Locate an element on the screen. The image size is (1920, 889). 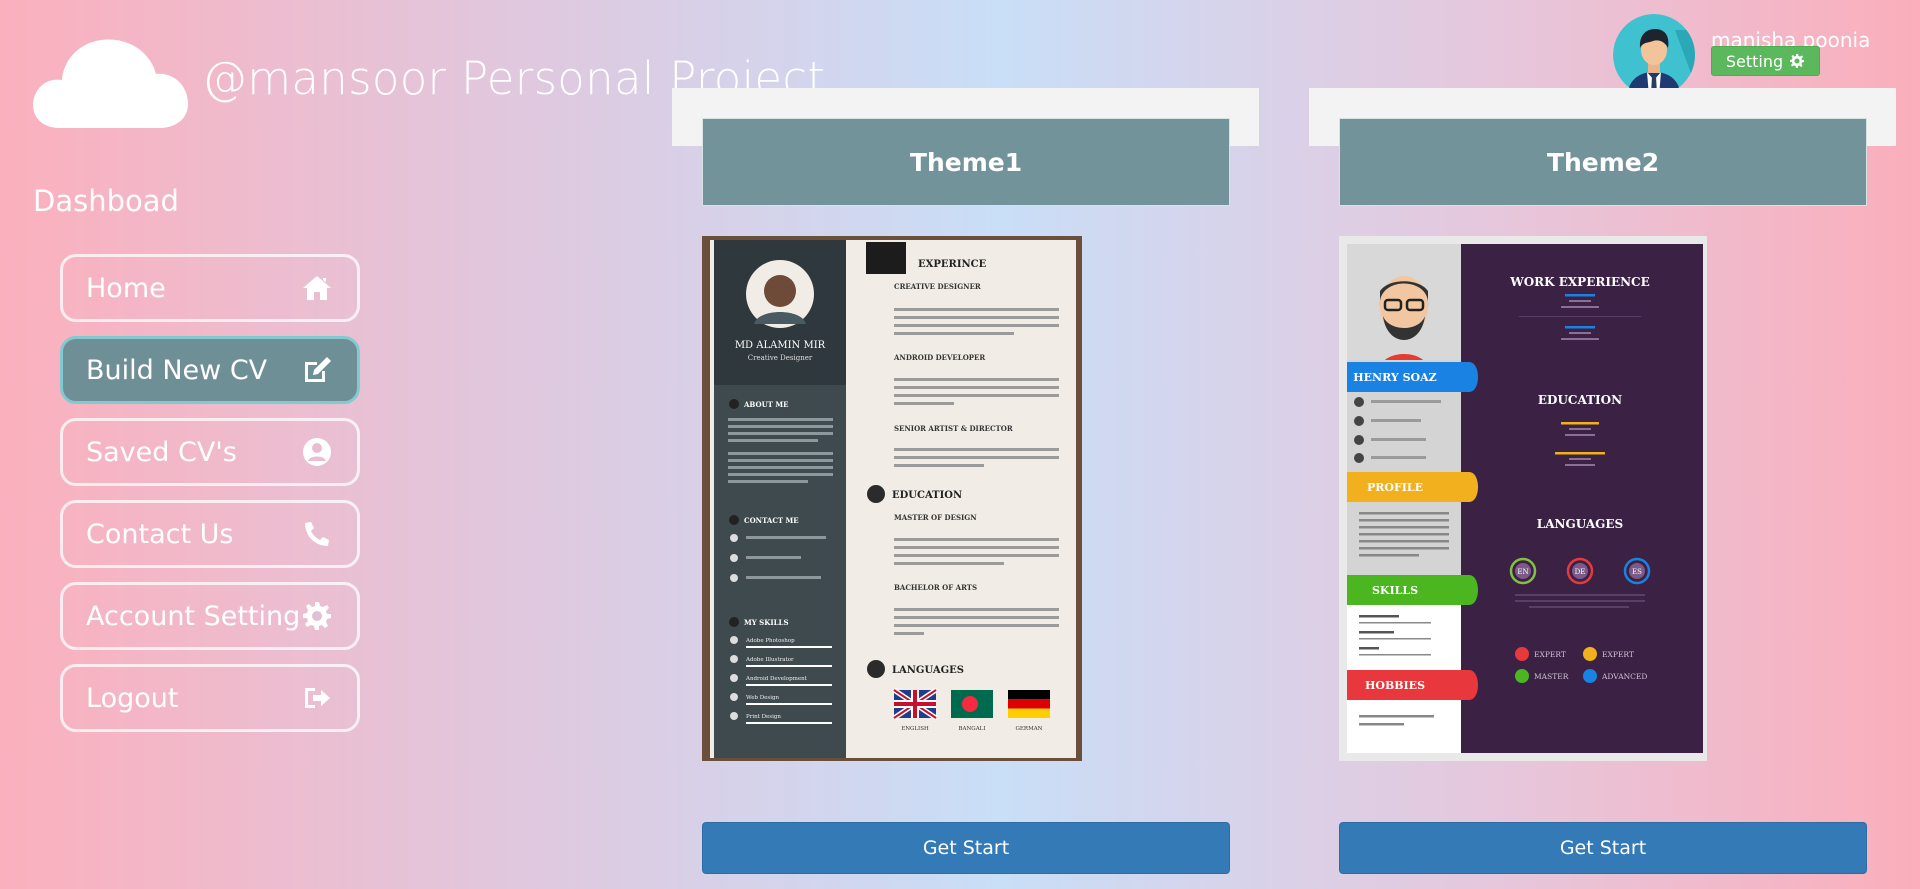
language-tag: DE is located at coordinates (1580, 572).